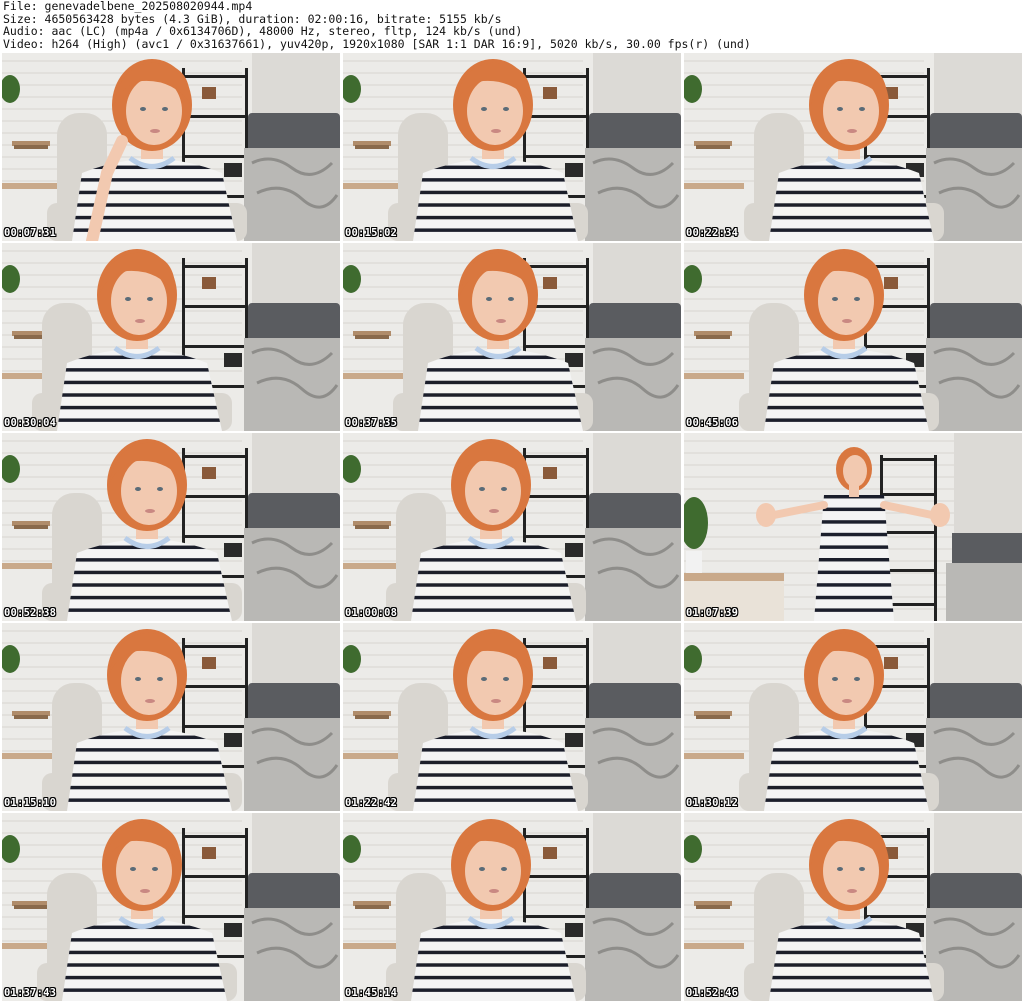 This screenshot has width=1024, height=1003. I want to click on video-frame-thumbnail: 01:00:08, so click(512, 527).